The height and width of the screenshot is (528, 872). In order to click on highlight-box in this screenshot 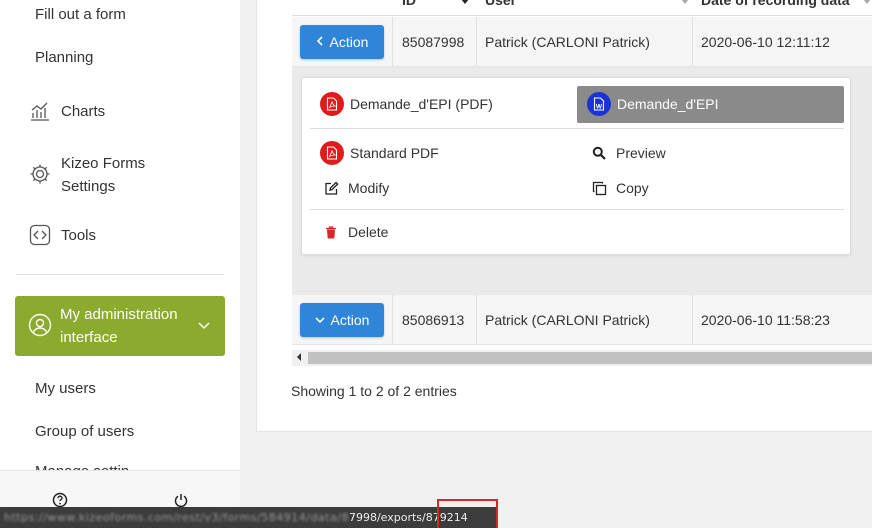, I will do `click(467, 513)`.